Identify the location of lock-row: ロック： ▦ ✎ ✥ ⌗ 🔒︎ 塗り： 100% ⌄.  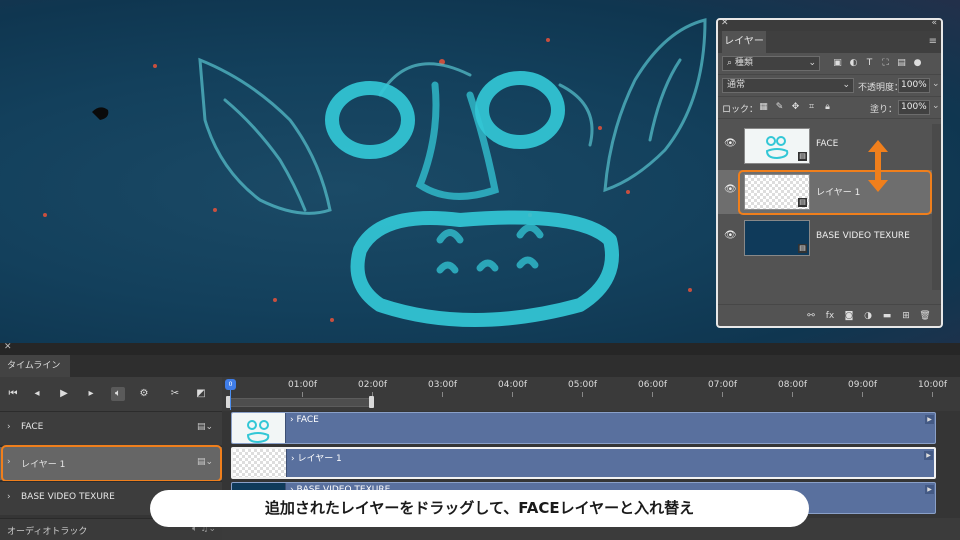
(829, 108).